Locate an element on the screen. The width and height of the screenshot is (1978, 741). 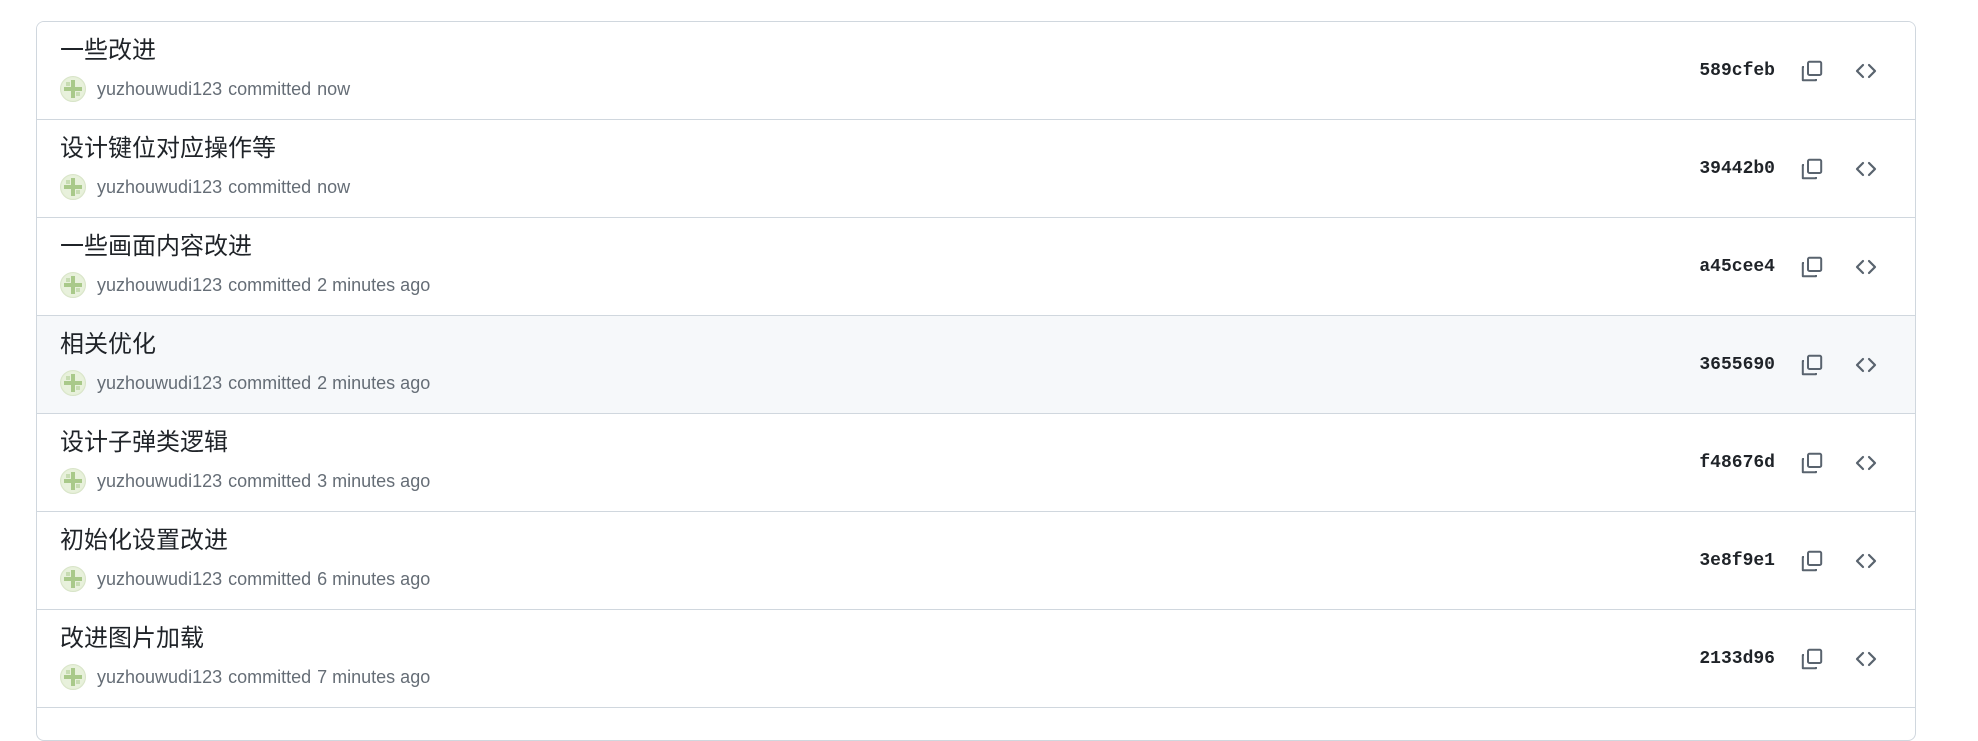
commit-message-link: 设计键位对应操作等 is located at coordinates (168, 149).